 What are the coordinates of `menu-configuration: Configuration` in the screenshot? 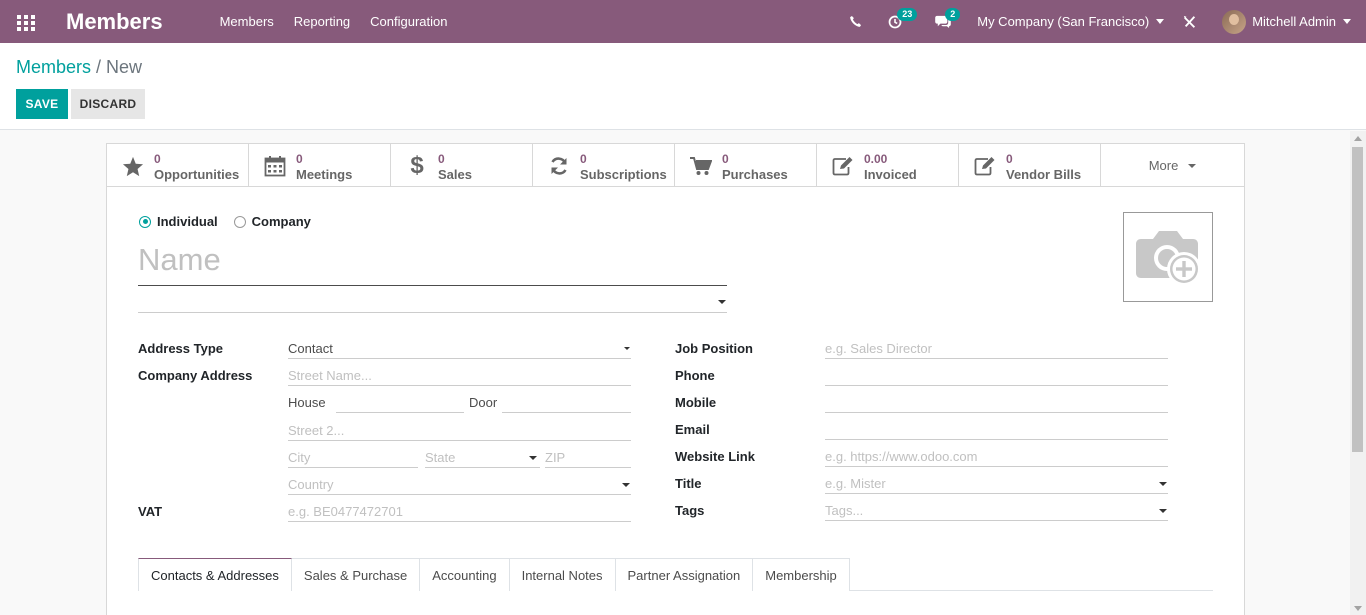 It's located at (408, 21).